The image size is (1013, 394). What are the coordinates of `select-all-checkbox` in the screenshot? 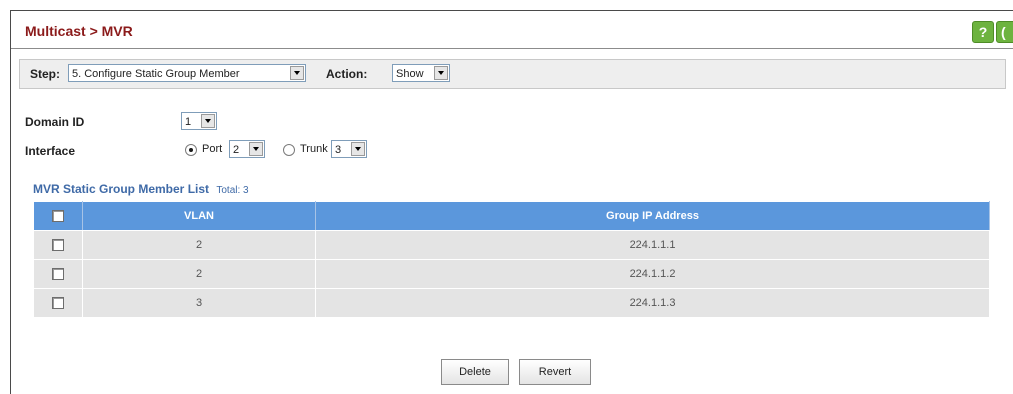 It's located at (58, 216).